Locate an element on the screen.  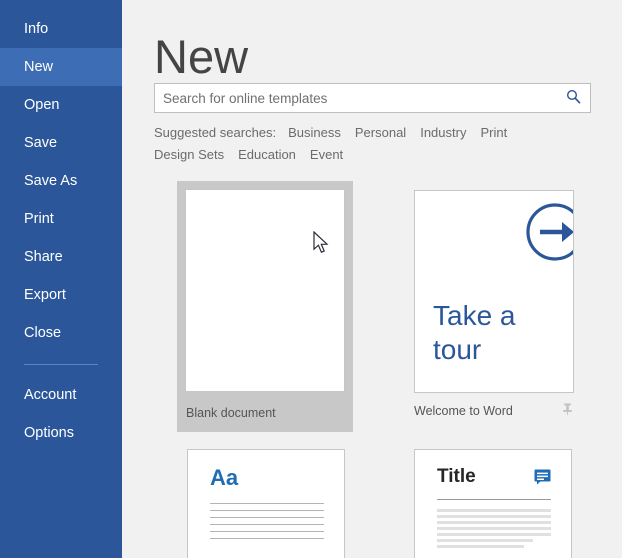
sidebar-item-close: Close is located at coordinates (61, 333).